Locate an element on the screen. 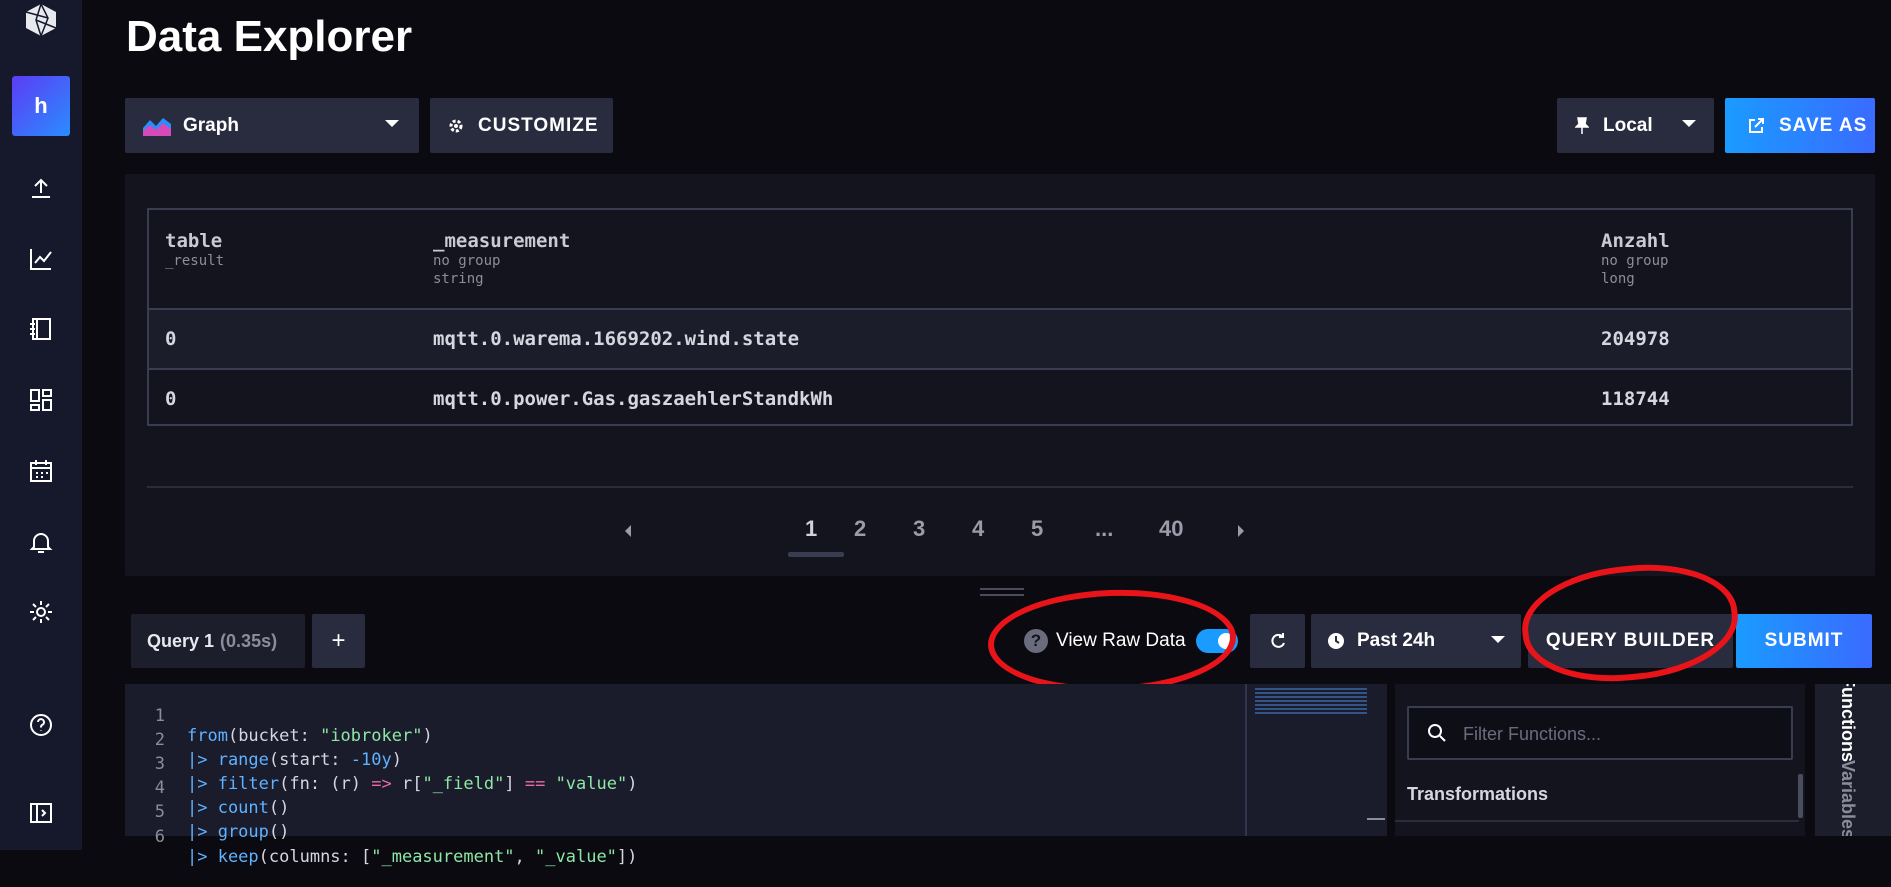  column-name: table is located at coordinates (194, 241).